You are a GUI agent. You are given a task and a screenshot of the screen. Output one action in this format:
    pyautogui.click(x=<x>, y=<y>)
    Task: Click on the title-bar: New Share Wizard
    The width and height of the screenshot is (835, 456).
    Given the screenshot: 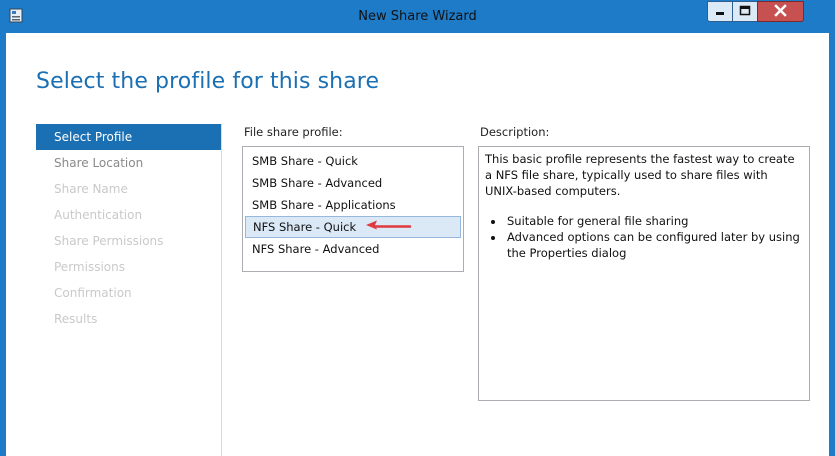 What is the action you would take?
    pyautogui.click(x=417, y=16)
    